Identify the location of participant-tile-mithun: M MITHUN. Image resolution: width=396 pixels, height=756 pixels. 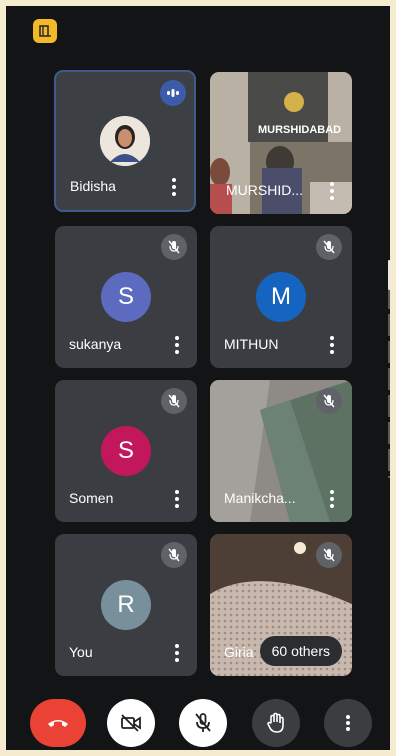
(281, 297).